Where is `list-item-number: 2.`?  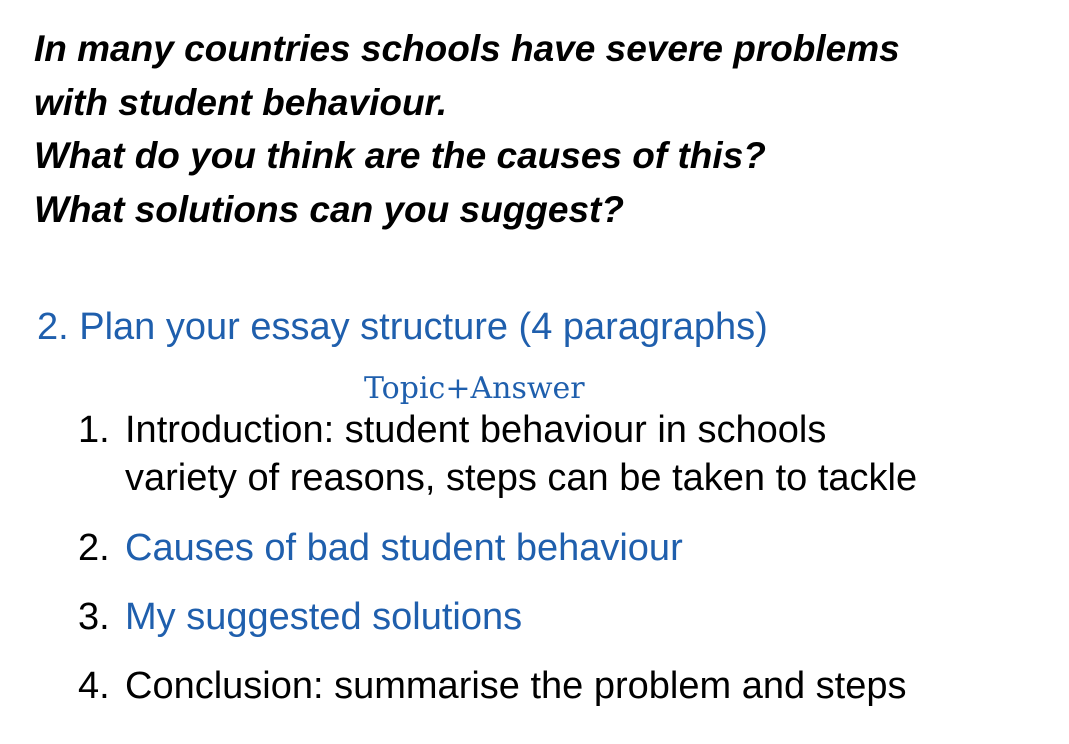 list-item-number: 2. is located at coordinates (94, 548).